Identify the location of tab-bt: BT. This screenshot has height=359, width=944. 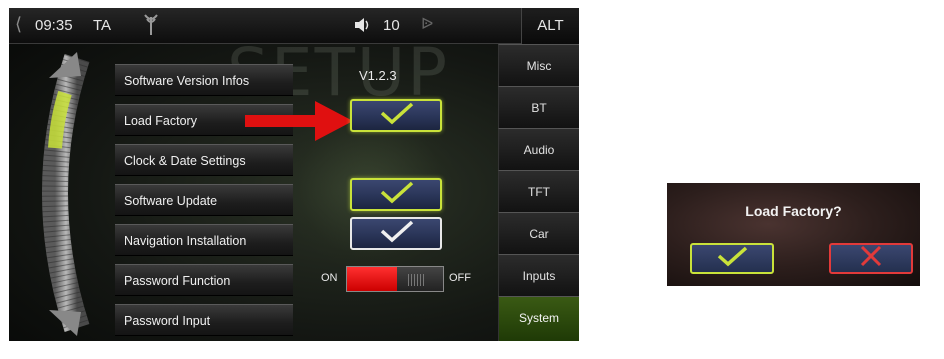
(538, 107).